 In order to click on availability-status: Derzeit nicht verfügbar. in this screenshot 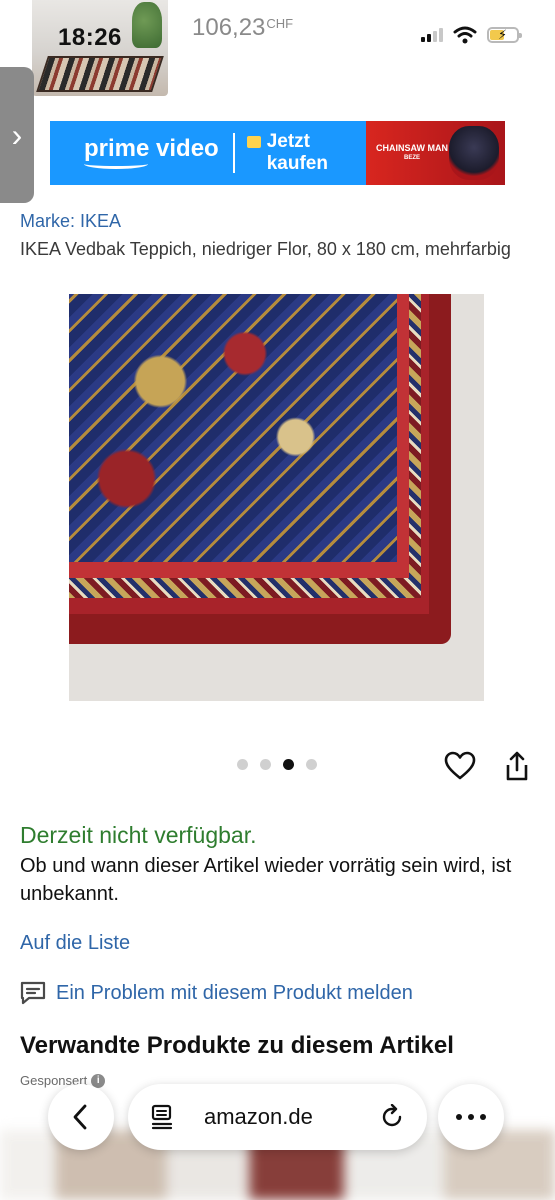, I will do `click(138, 835)`.